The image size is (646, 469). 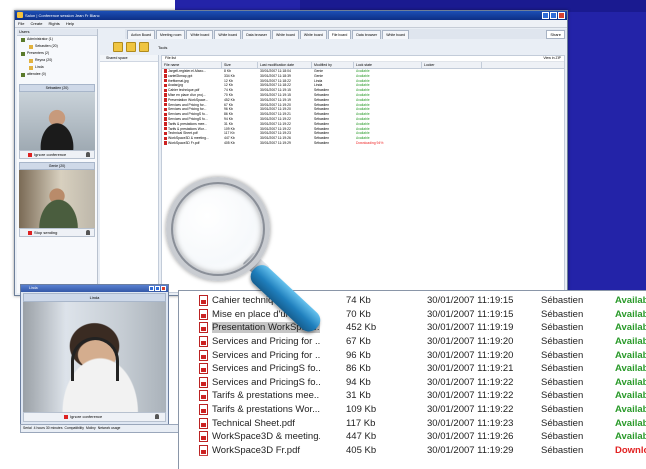 What do you see at coordinates (131, 47) in the screenshot?
I see `folder-up-icon` at bounding box center [131, 47].